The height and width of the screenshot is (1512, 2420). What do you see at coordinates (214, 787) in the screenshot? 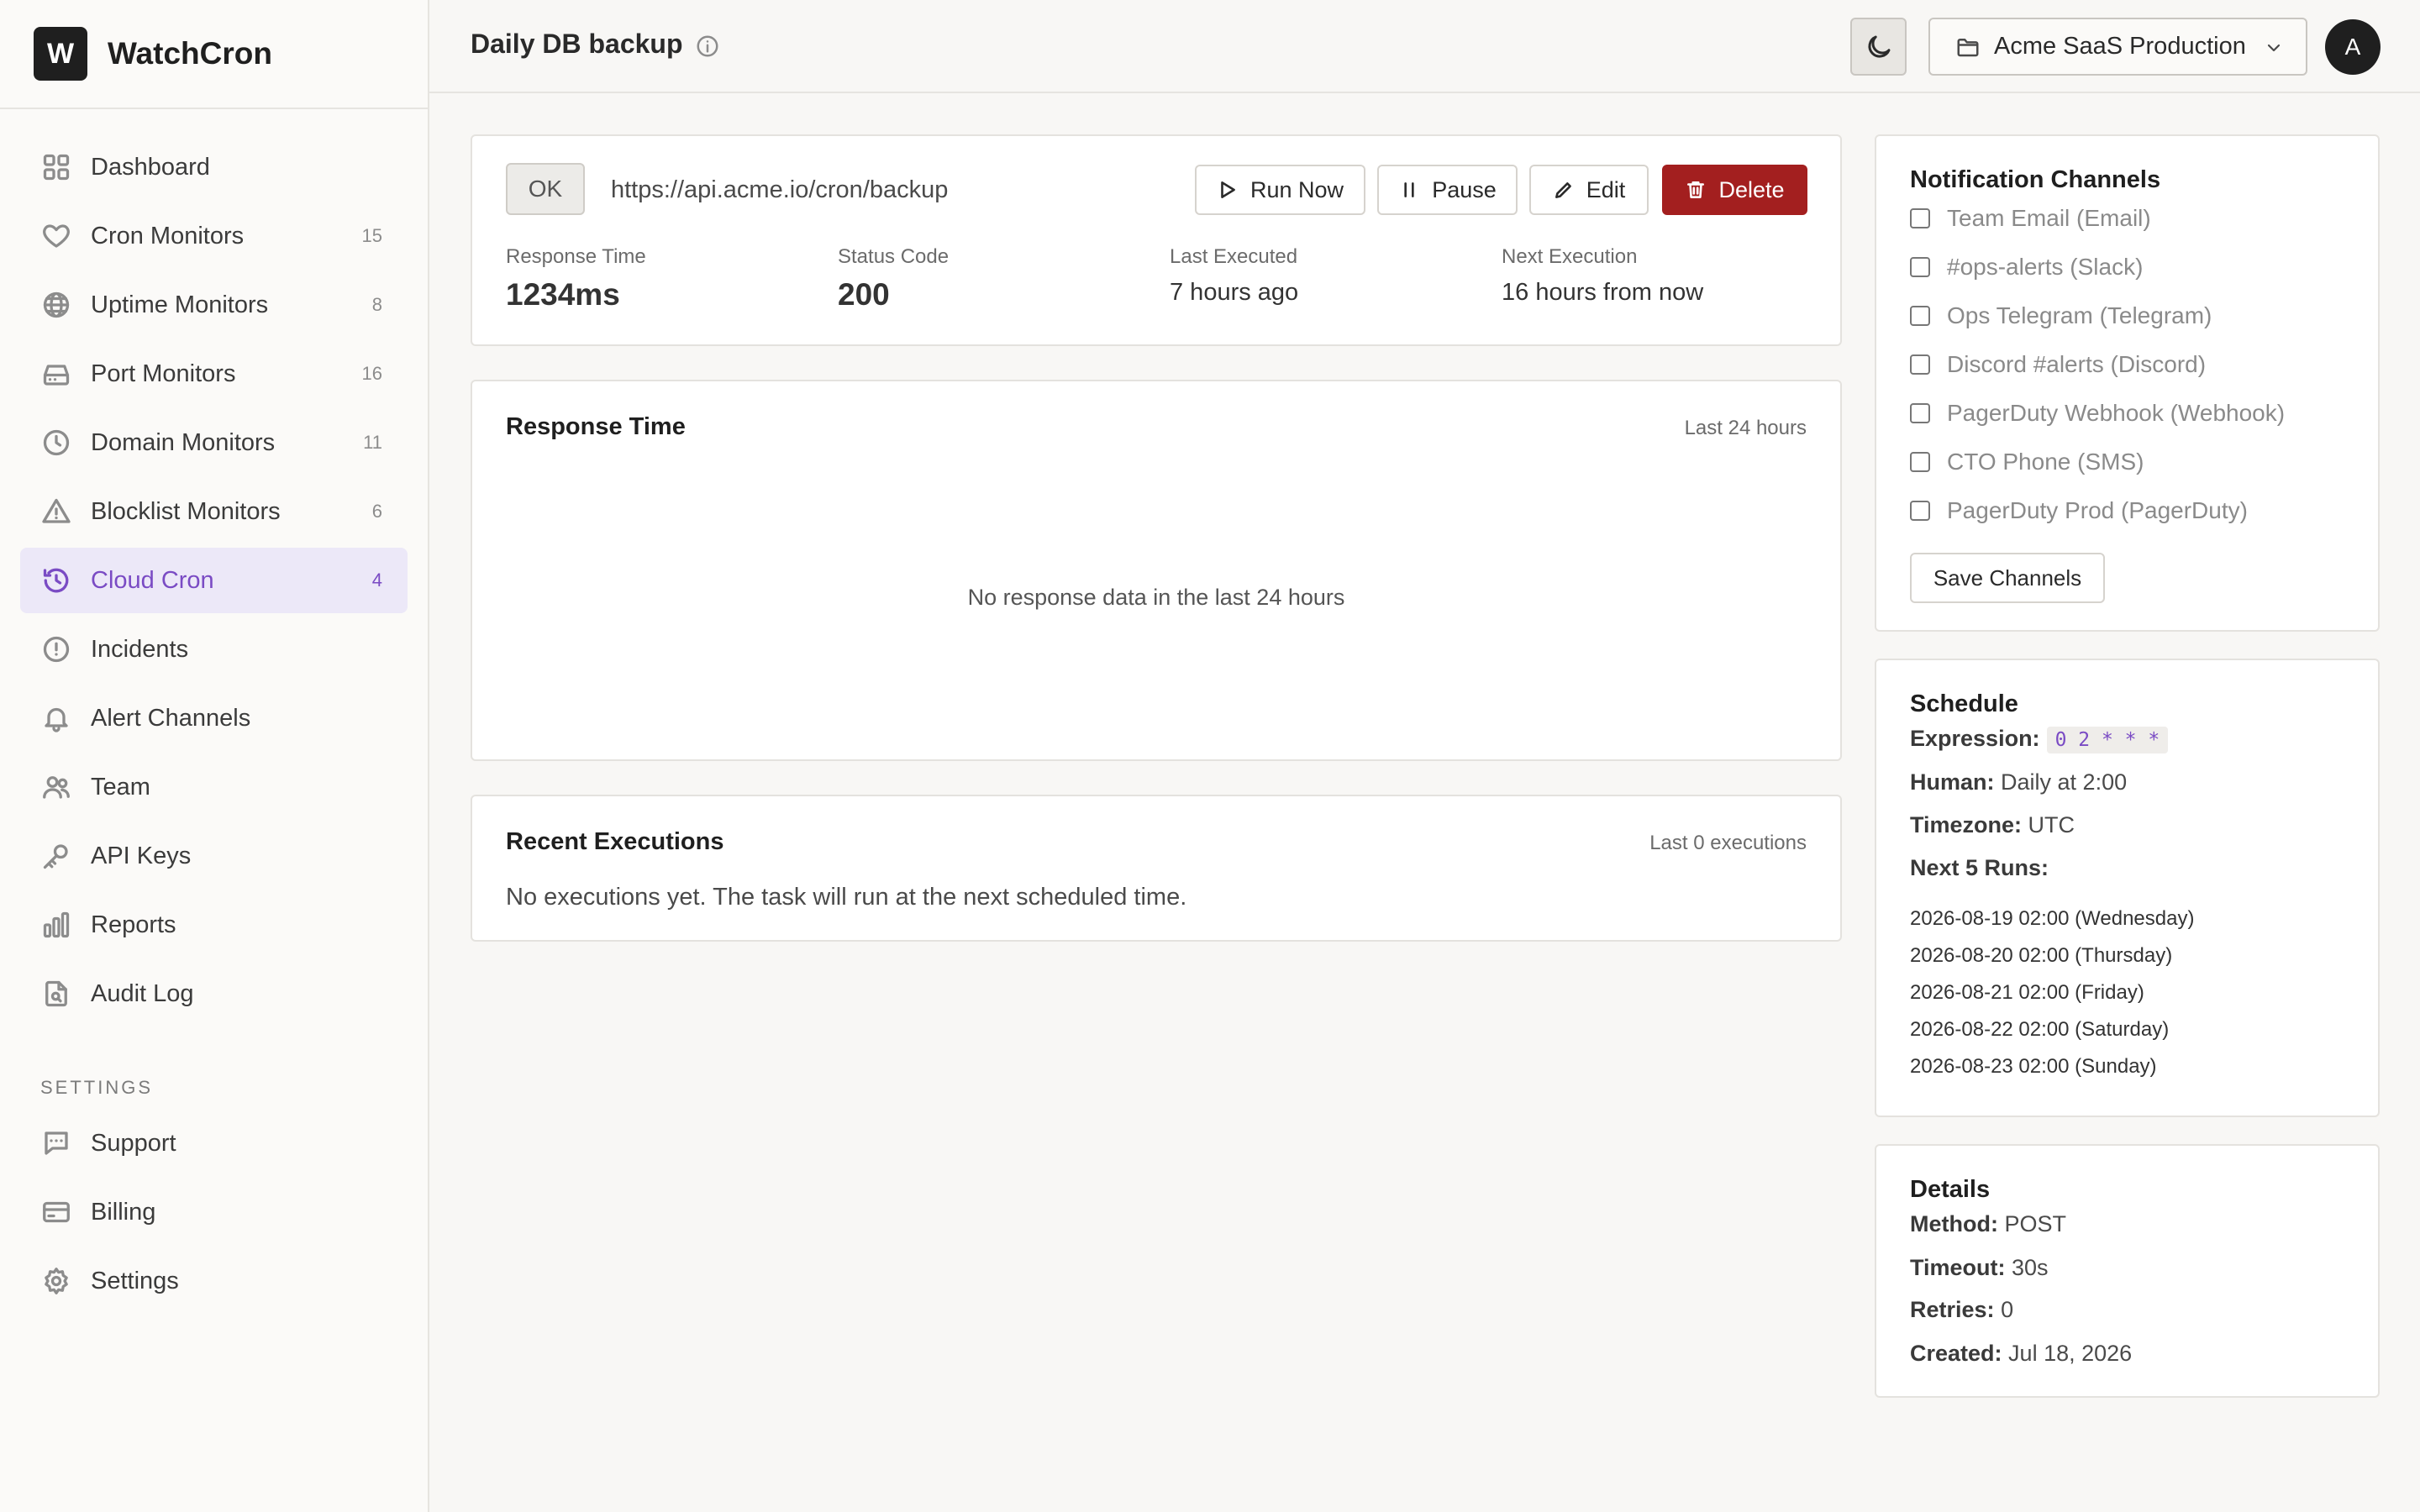
I see `sidebar-item-team: Team` at bounding box center [214, 787].